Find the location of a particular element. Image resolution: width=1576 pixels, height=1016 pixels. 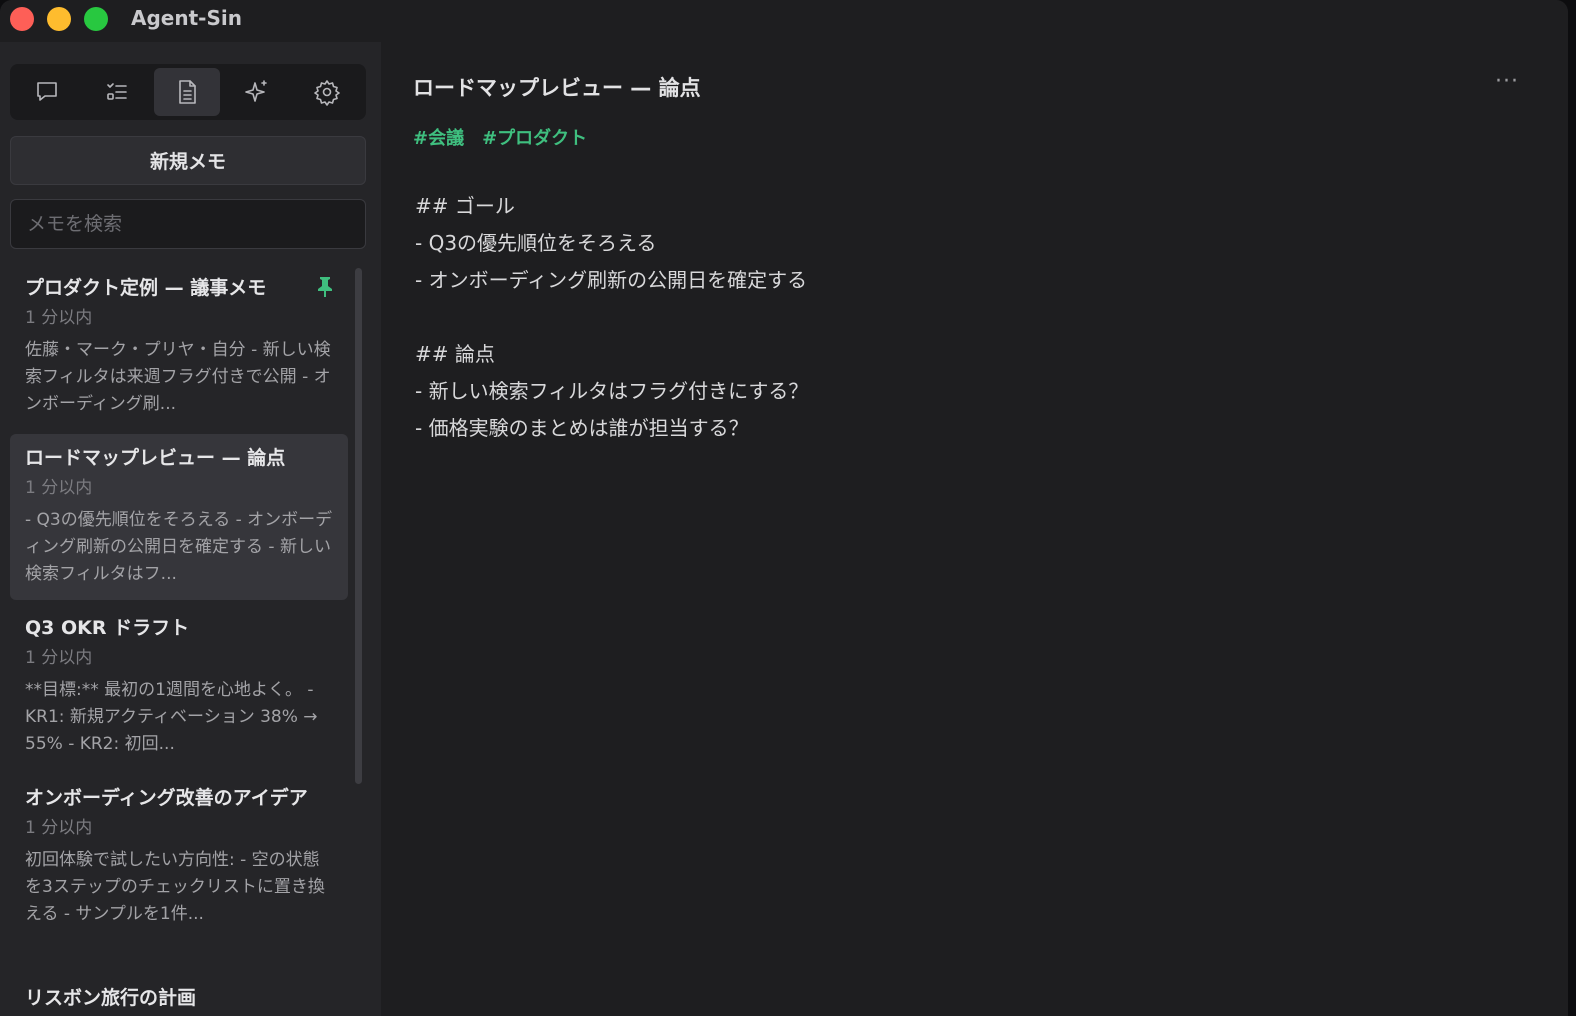

note-line: - 価格実験のまとめは誰が担当する？ is located at coordinates (582, 428).